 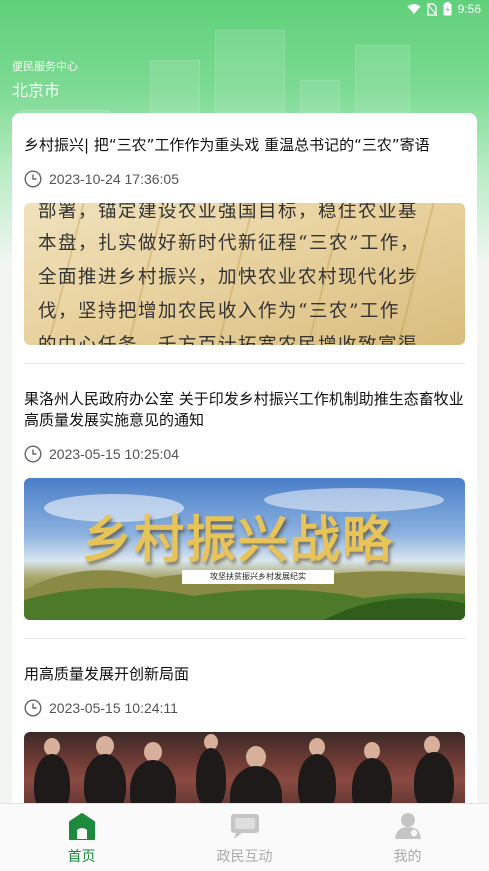 I want to click on thumbnail-text-line: 本盘，扎实做好新时代新征程“三农”工作，, so click(x=229, y=243).